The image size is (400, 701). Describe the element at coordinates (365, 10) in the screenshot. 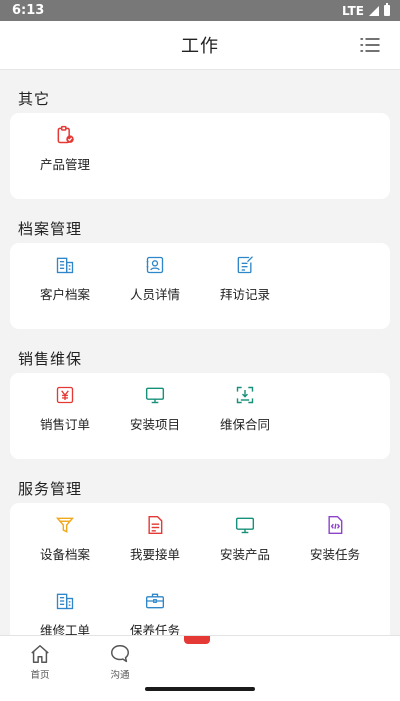

I see `status-icons: LTE` at that location.